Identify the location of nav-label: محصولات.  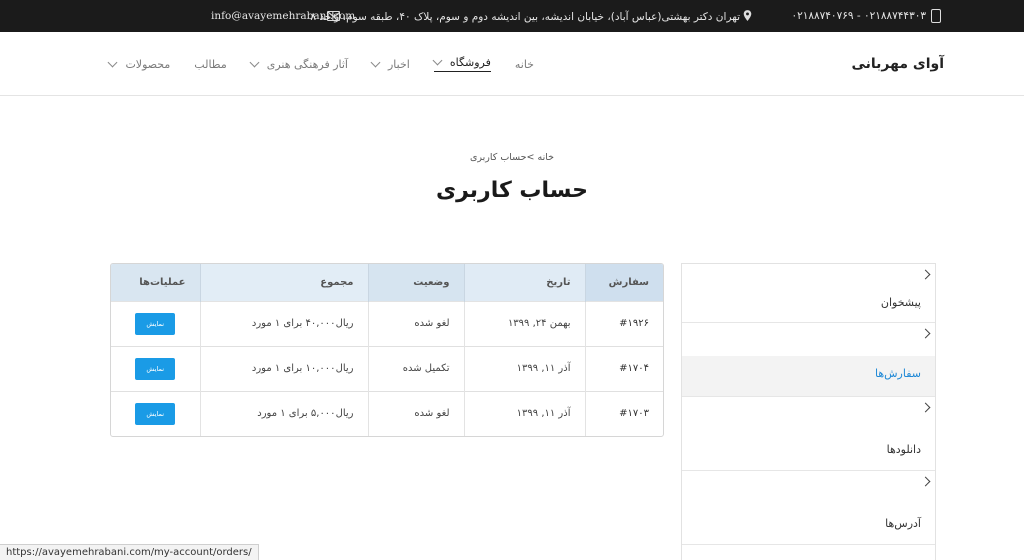
(148, 64).